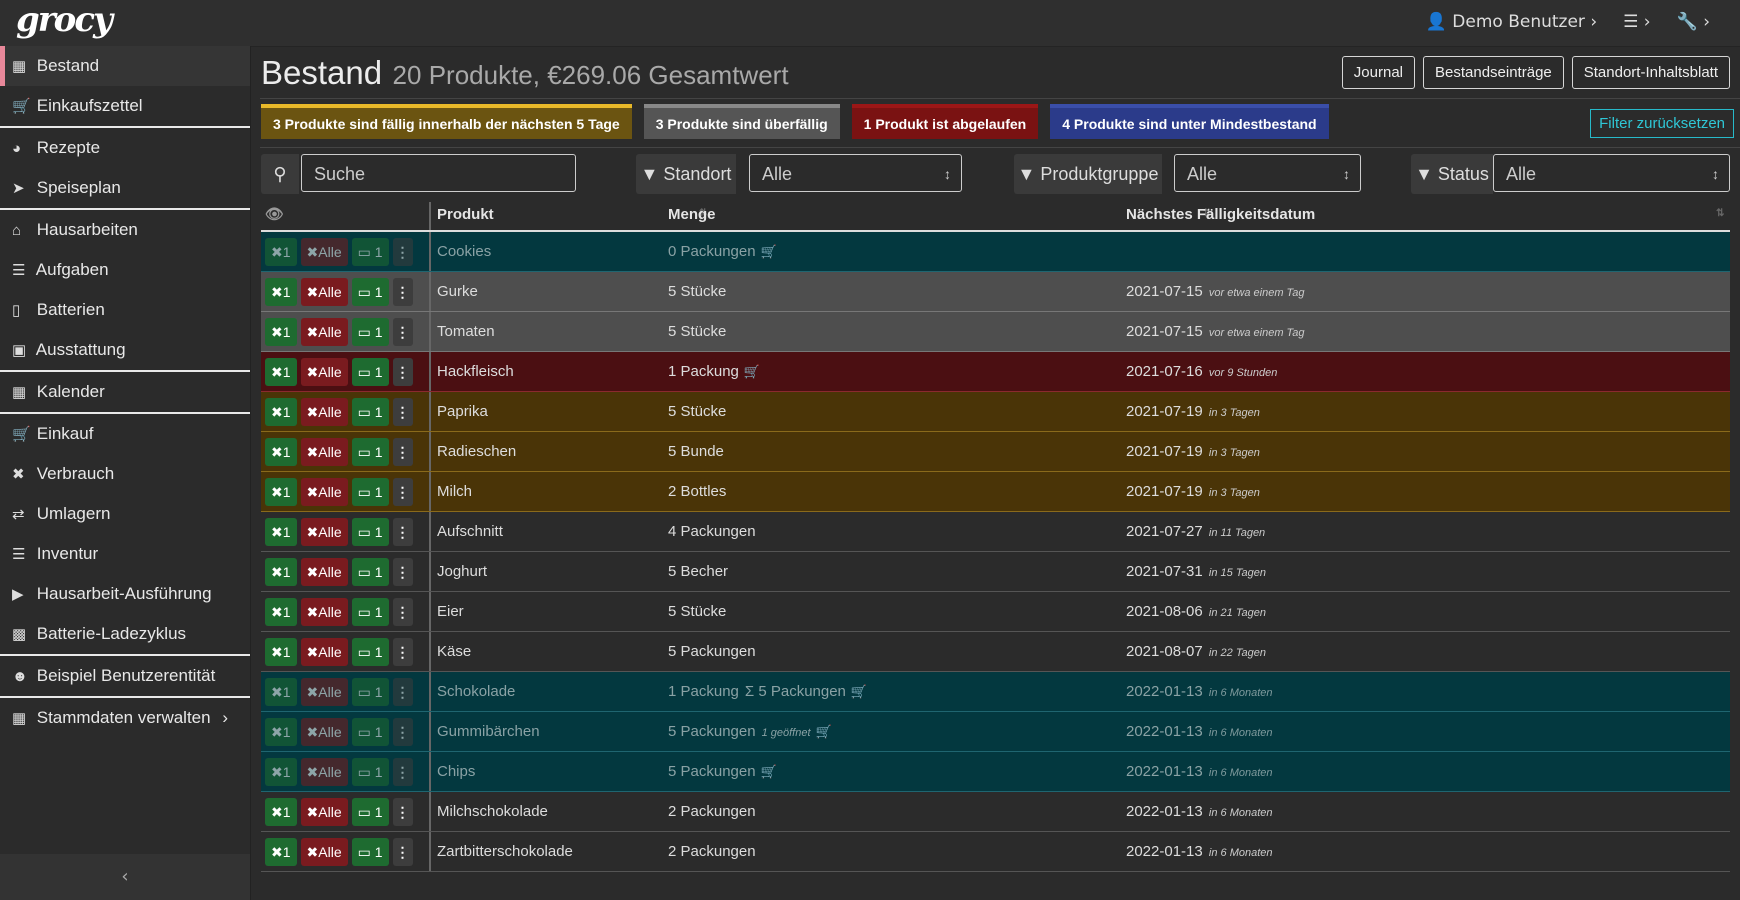  I want to click on filter-reset-button: Filter zurücksetzen, so click(1662, 123).